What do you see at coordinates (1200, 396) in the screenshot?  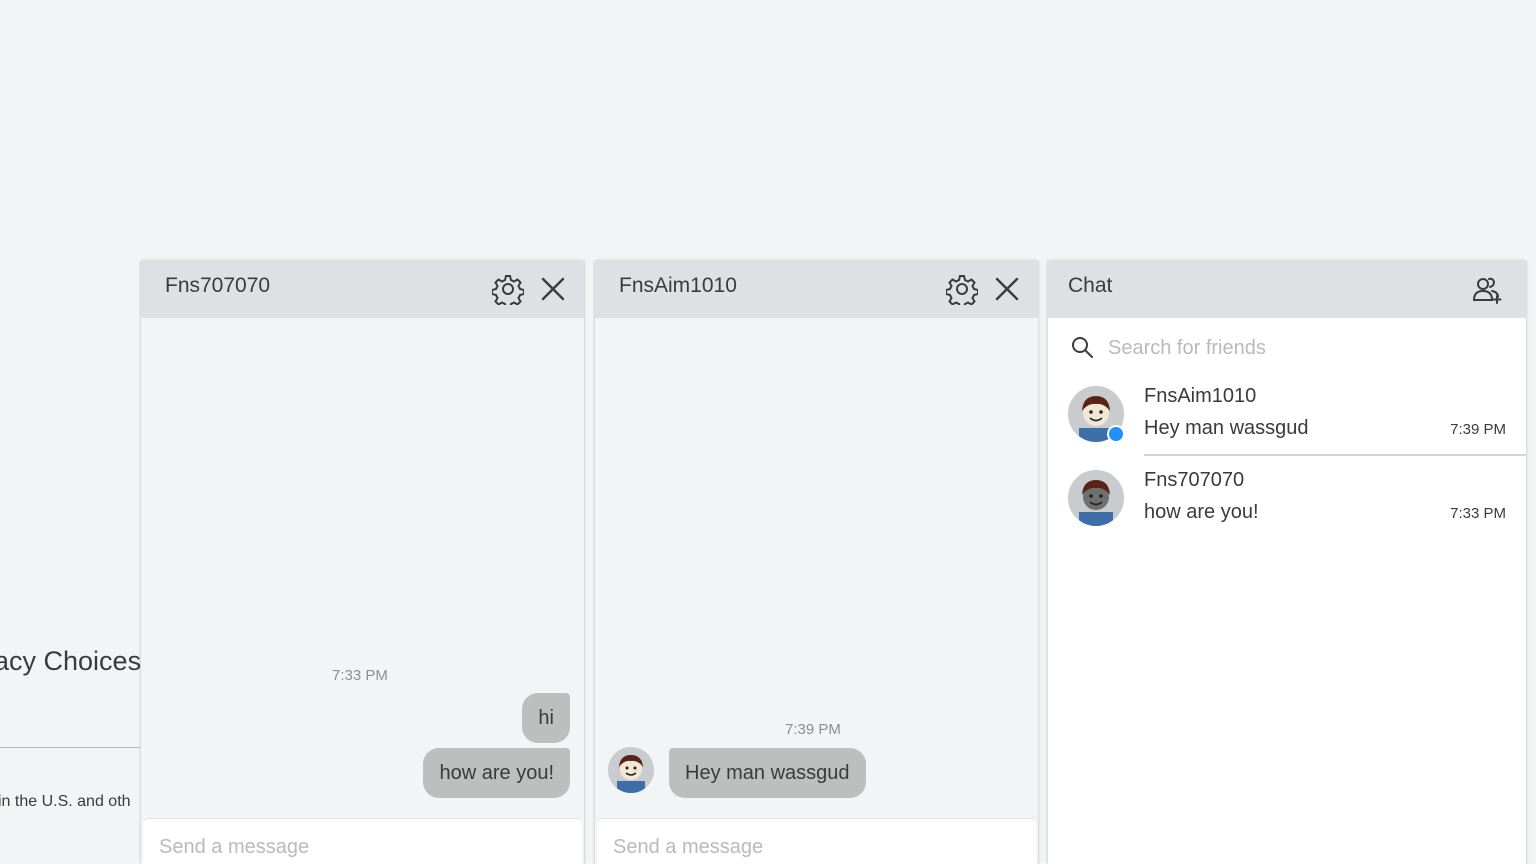 I see `friend-name: FnsAim1010` at bounding box center [1200, 396].